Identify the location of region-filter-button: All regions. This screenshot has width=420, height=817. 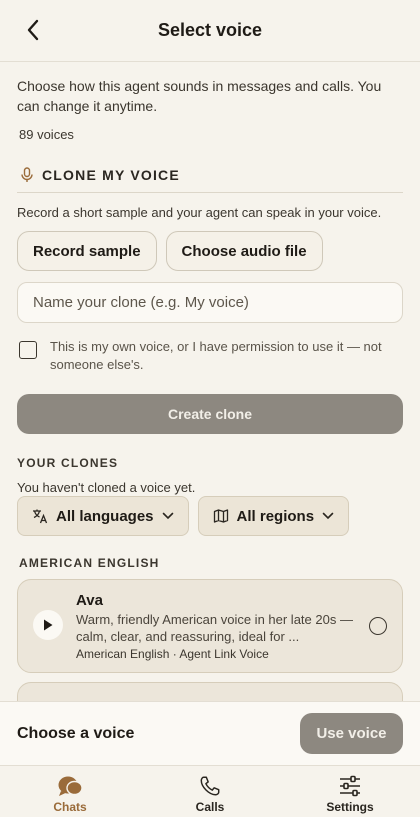
(273, 516).